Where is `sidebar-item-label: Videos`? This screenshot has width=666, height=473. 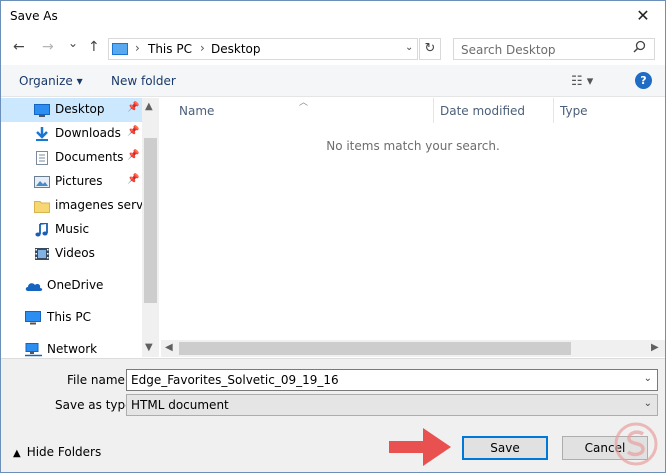 sidebar-item-label: Videos is located at coordinates (75, 253).